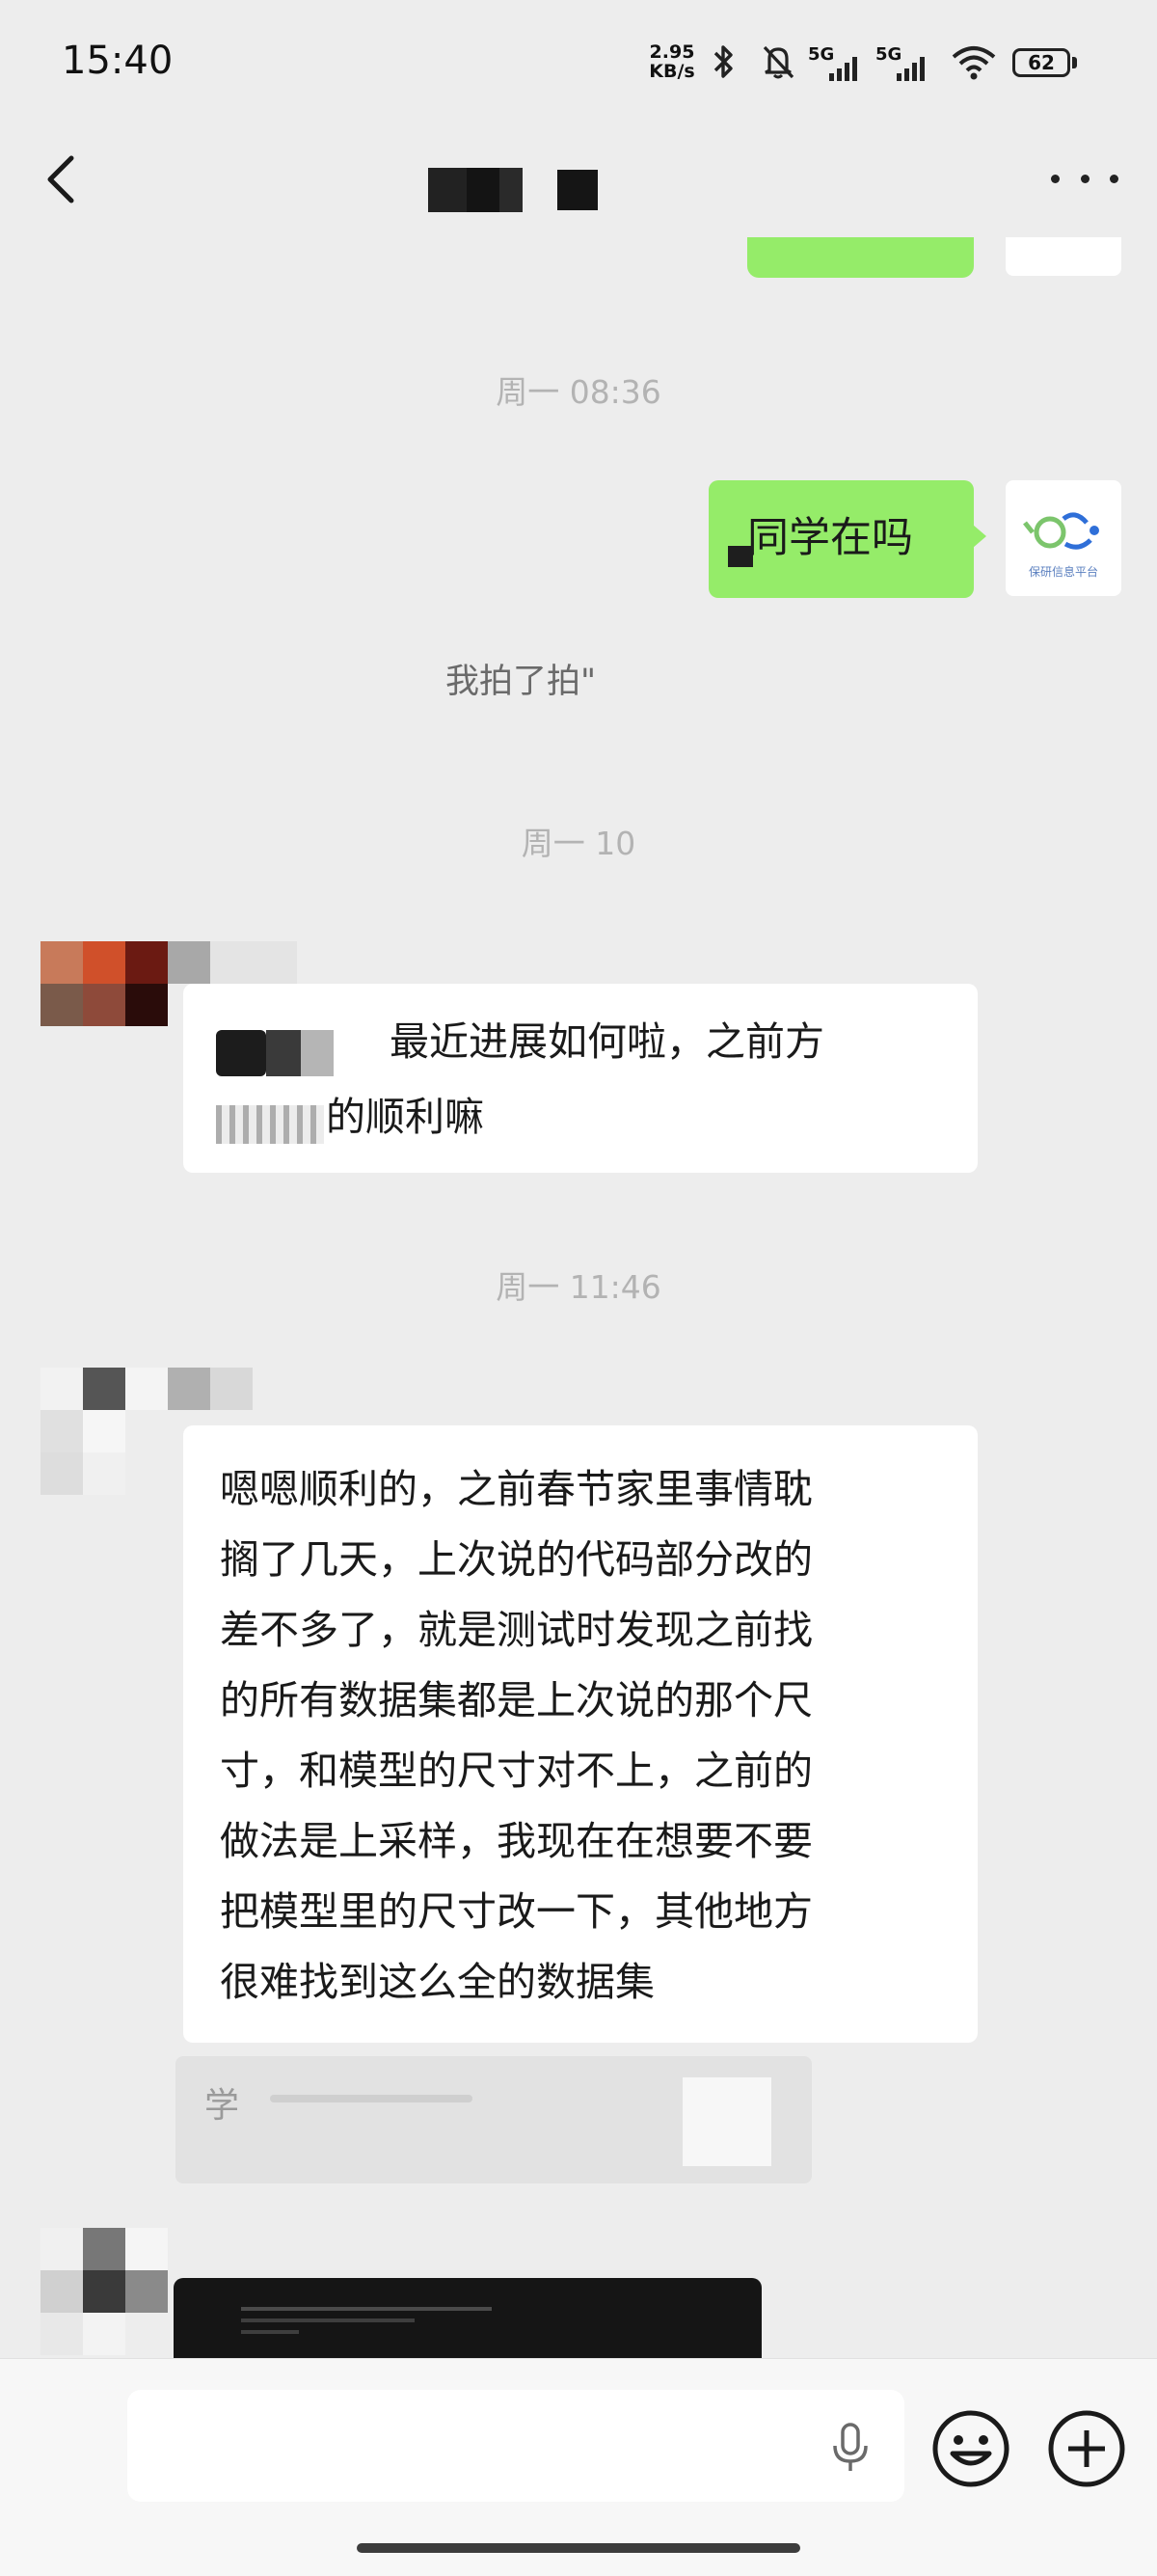 The height and width of the screenshot is (2576, 1157). What do you see at coordinates (222, 2106) in the screenshot?
I see `link-card-title: 学` at bounding box center [222, 2106].